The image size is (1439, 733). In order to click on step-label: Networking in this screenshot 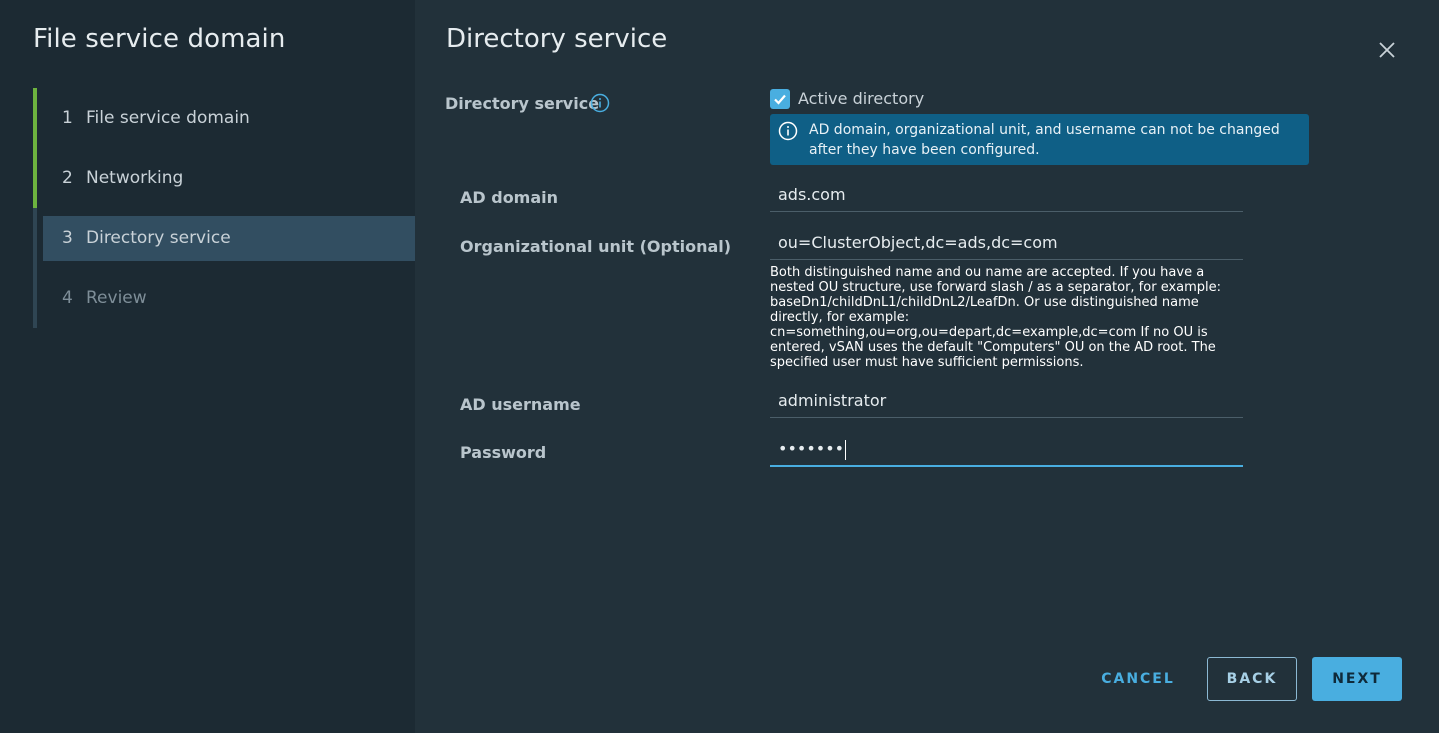, I will do `click(135, 178)`.